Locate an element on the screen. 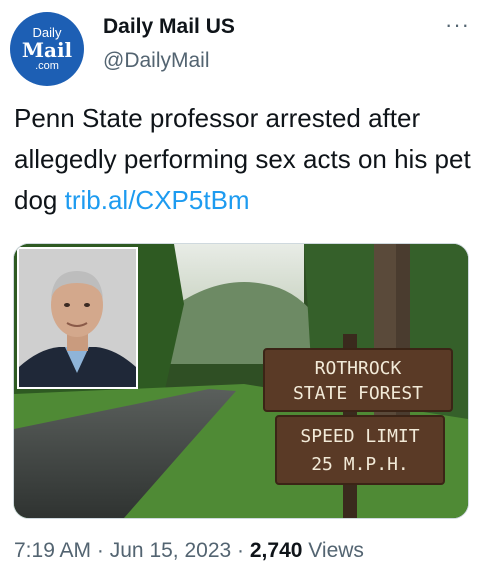 This screenshot has height=585, width=488. views-label: Views is located at coordinates (336, 550).